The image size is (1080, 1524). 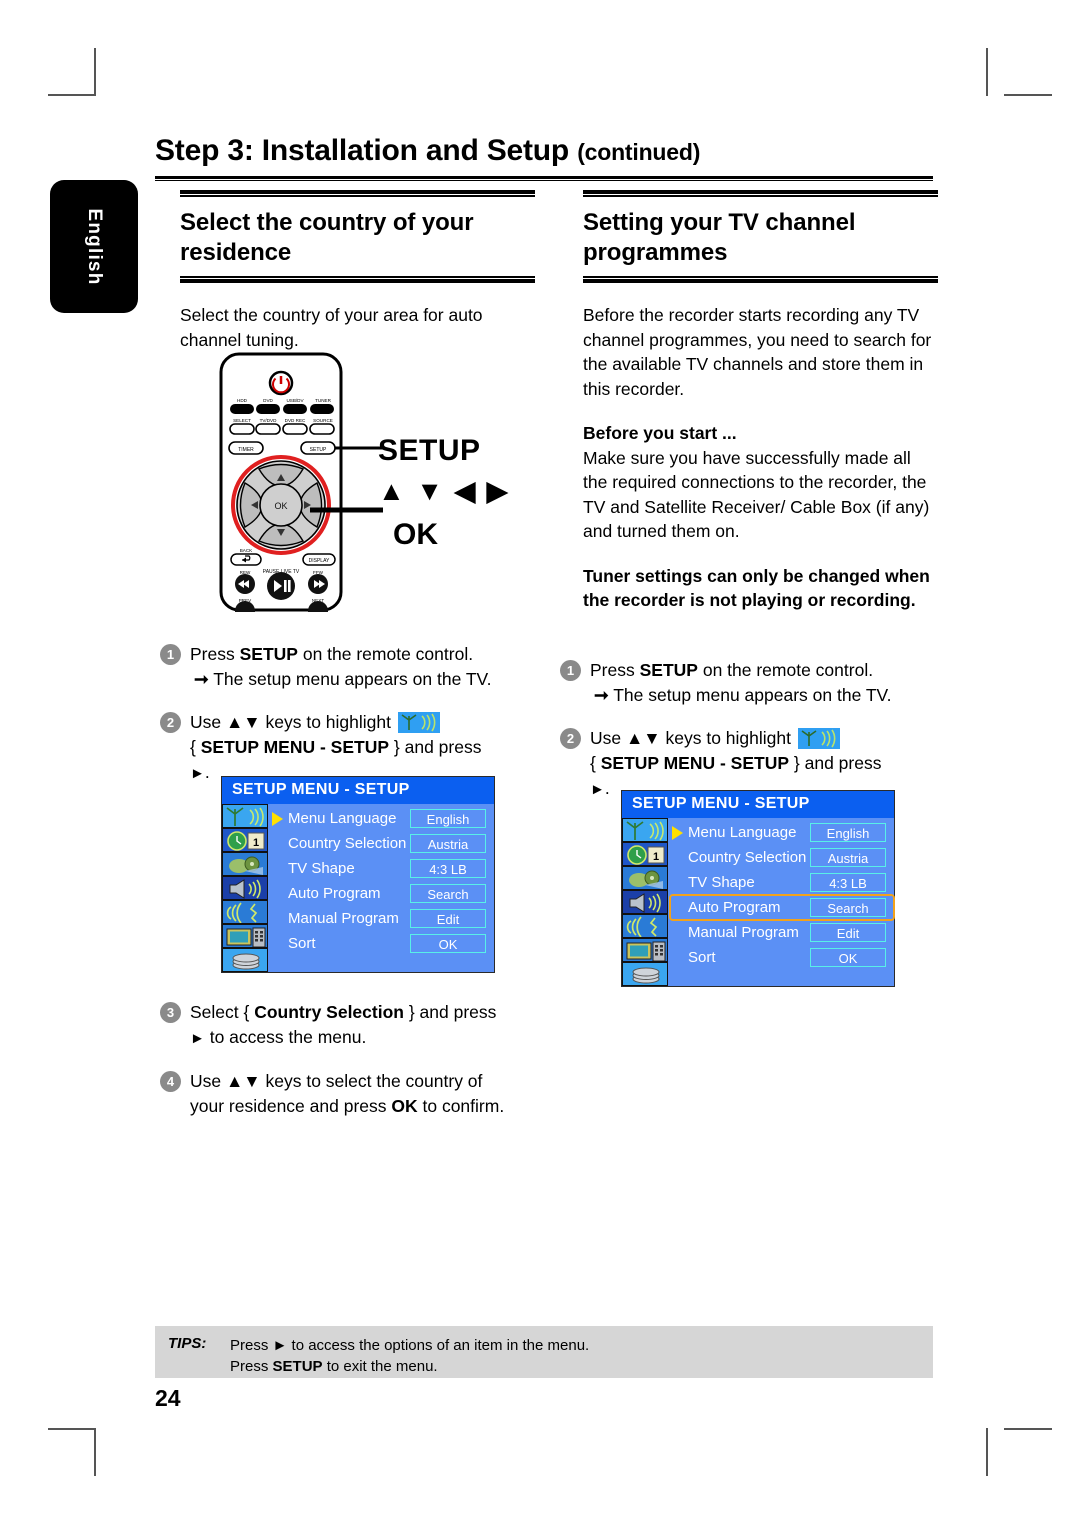 What do you see at coordinates (352, 679) in the screenshot?
I see `left-step-1-sub-text: The setup menu appears on the TV.` at bounding box center [352, 679].